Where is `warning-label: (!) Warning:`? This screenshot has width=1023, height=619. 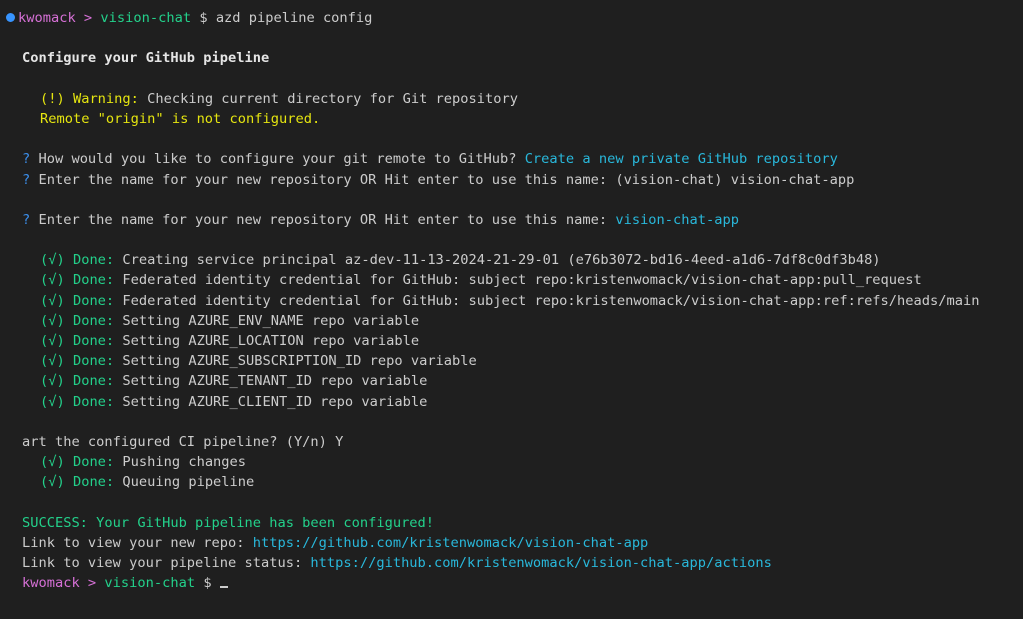 warning-label: (!) Warning: is located at coordinates (89, 98).